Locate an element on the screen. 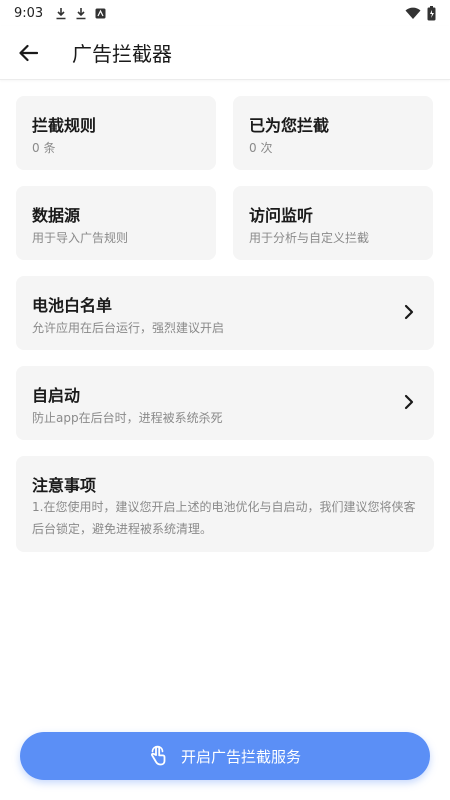  data-source-title: 数据源 is located at coordinates (56, 215).